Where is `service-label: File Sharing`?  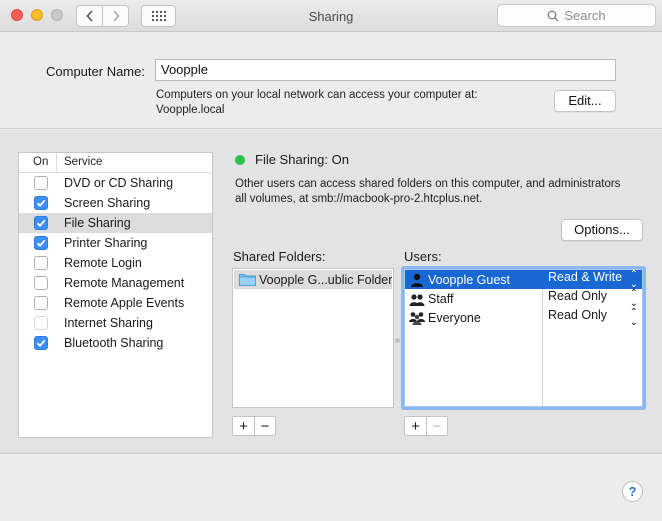
service-label: File Sharing is located at coordinates (97, 223).